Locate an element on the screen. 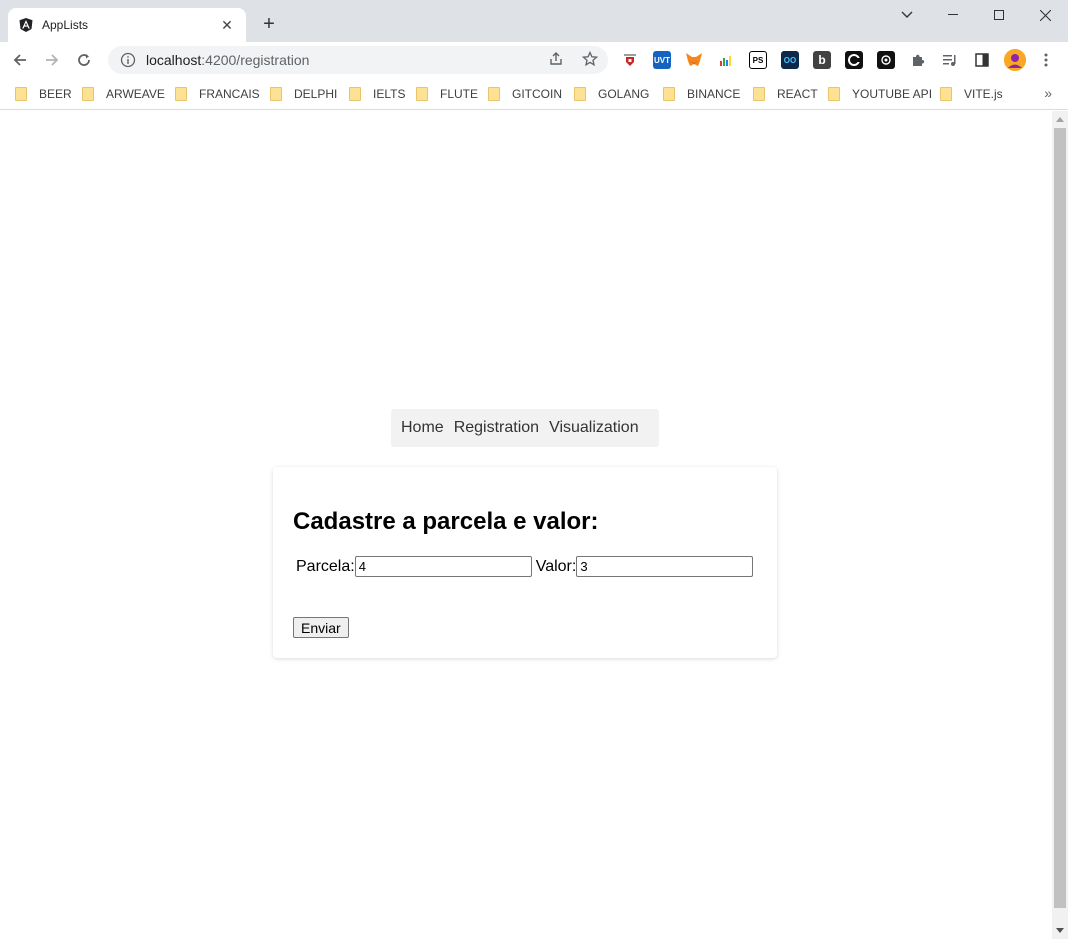 The height and width of the screenshot is (939, 1068). scroll-down-icon is located at coordinates (1060, 930).